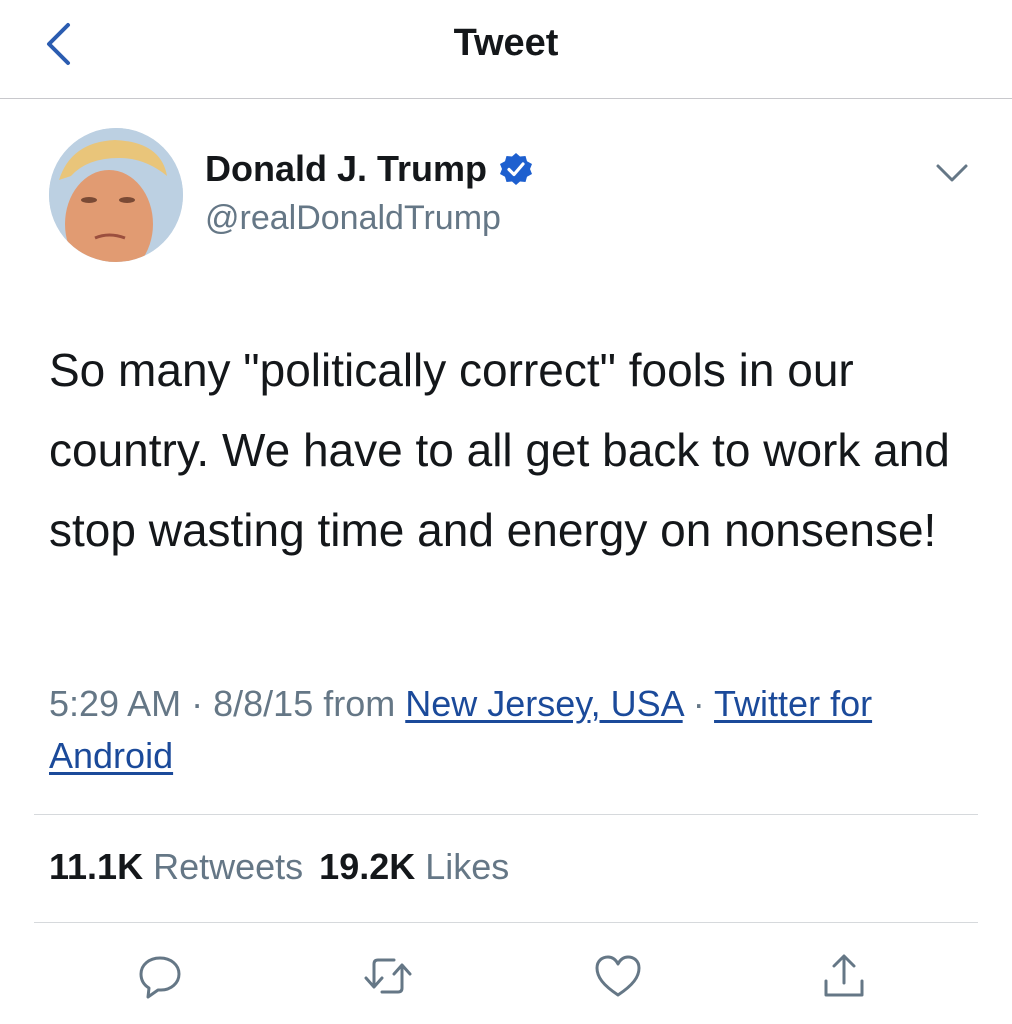  I want to click on author-handle: @realDonaldTrump, so click(353, 218).